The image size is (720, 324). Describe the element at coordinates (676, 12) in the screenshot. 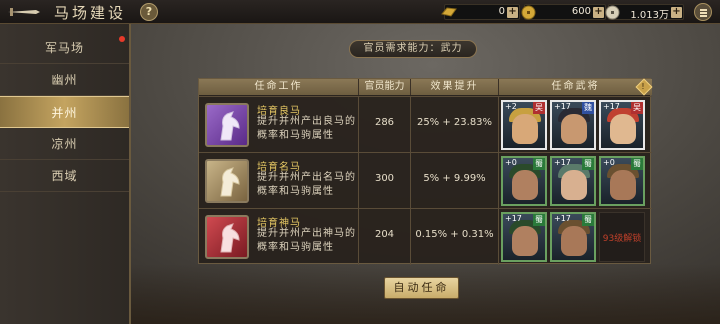

I see `add-silver-coin-button: +` at that location.